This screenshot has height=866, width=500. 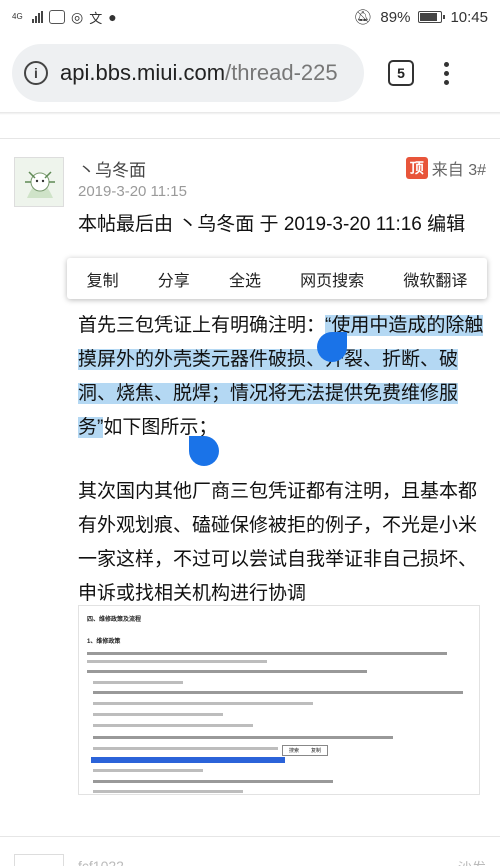 I want to click on floor-label: 顶 来自 3#, so click(x=445, y=168).